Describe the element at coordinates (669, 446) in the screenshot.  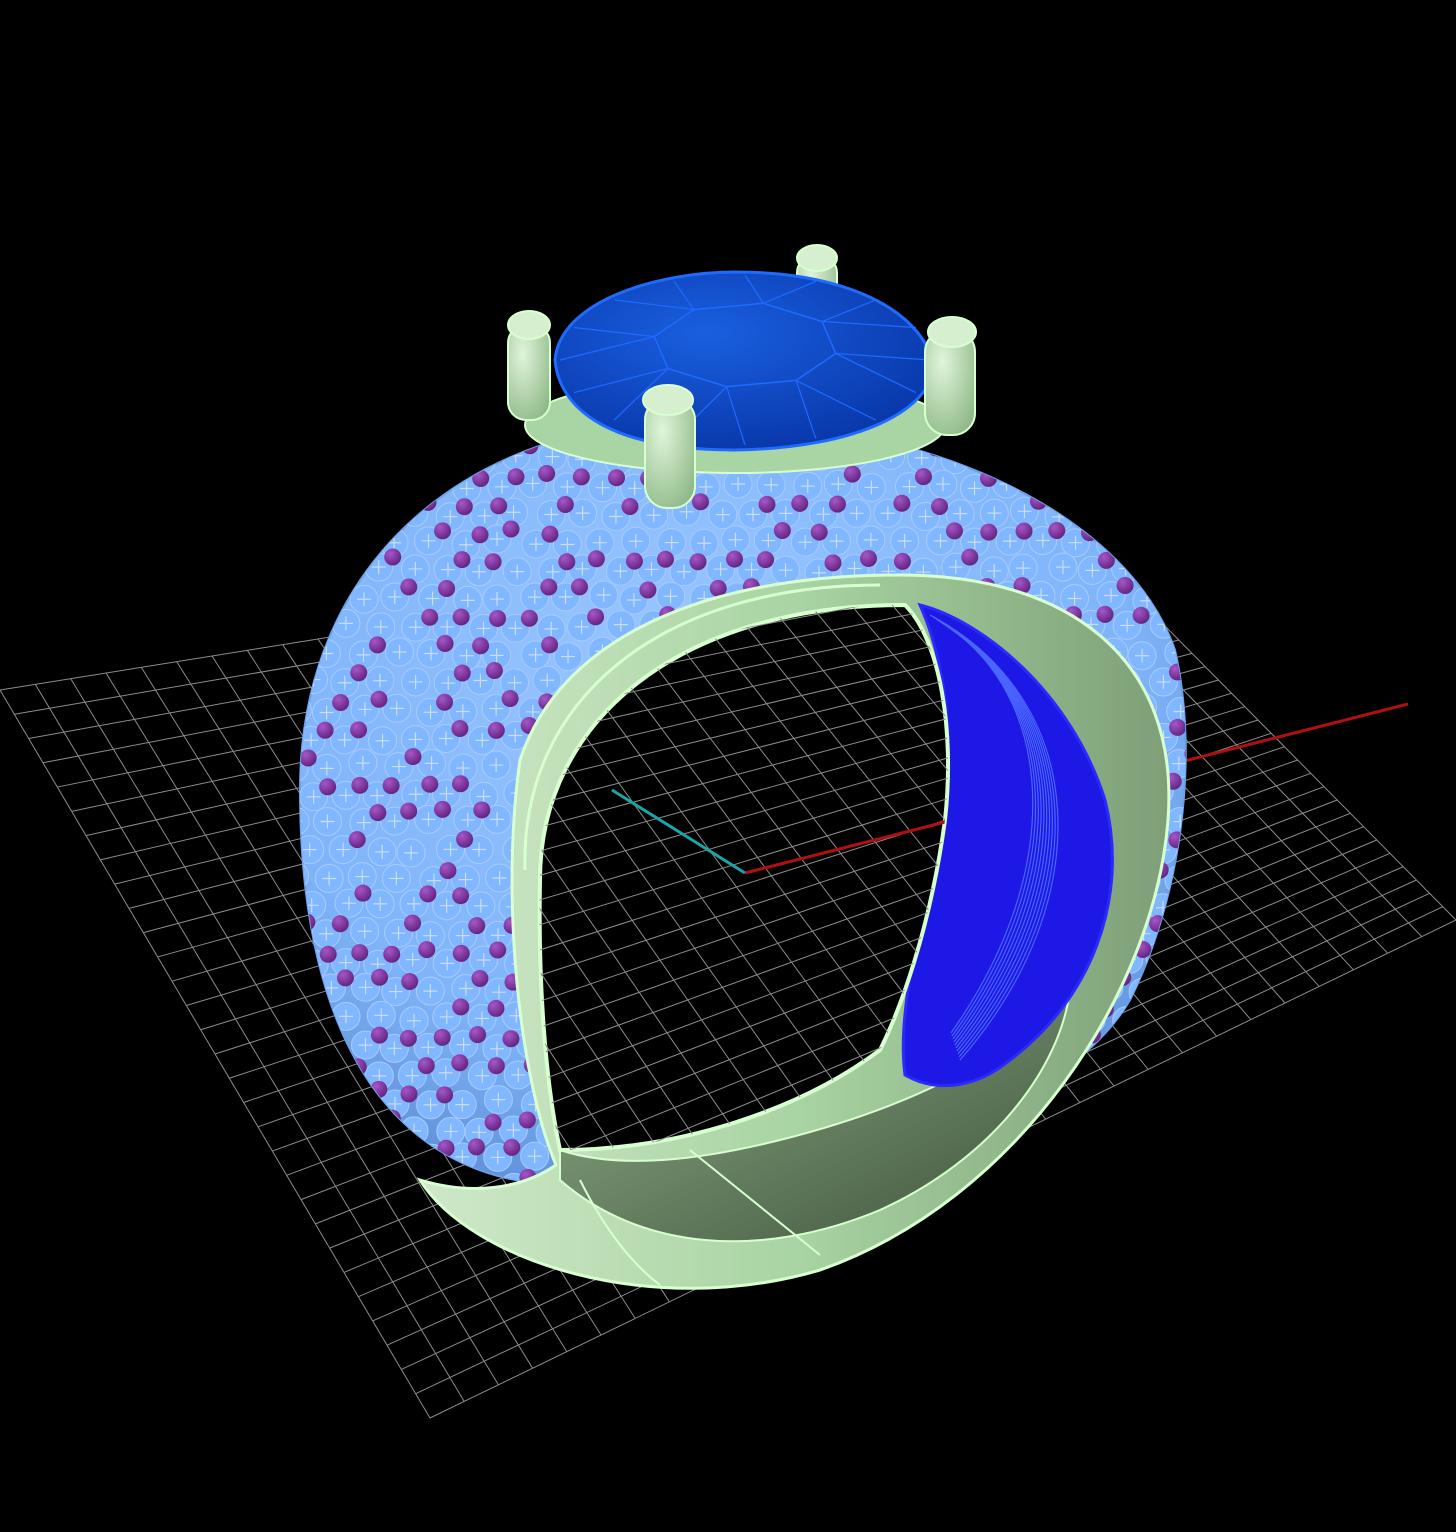
I see `prong-front-left` at that location.